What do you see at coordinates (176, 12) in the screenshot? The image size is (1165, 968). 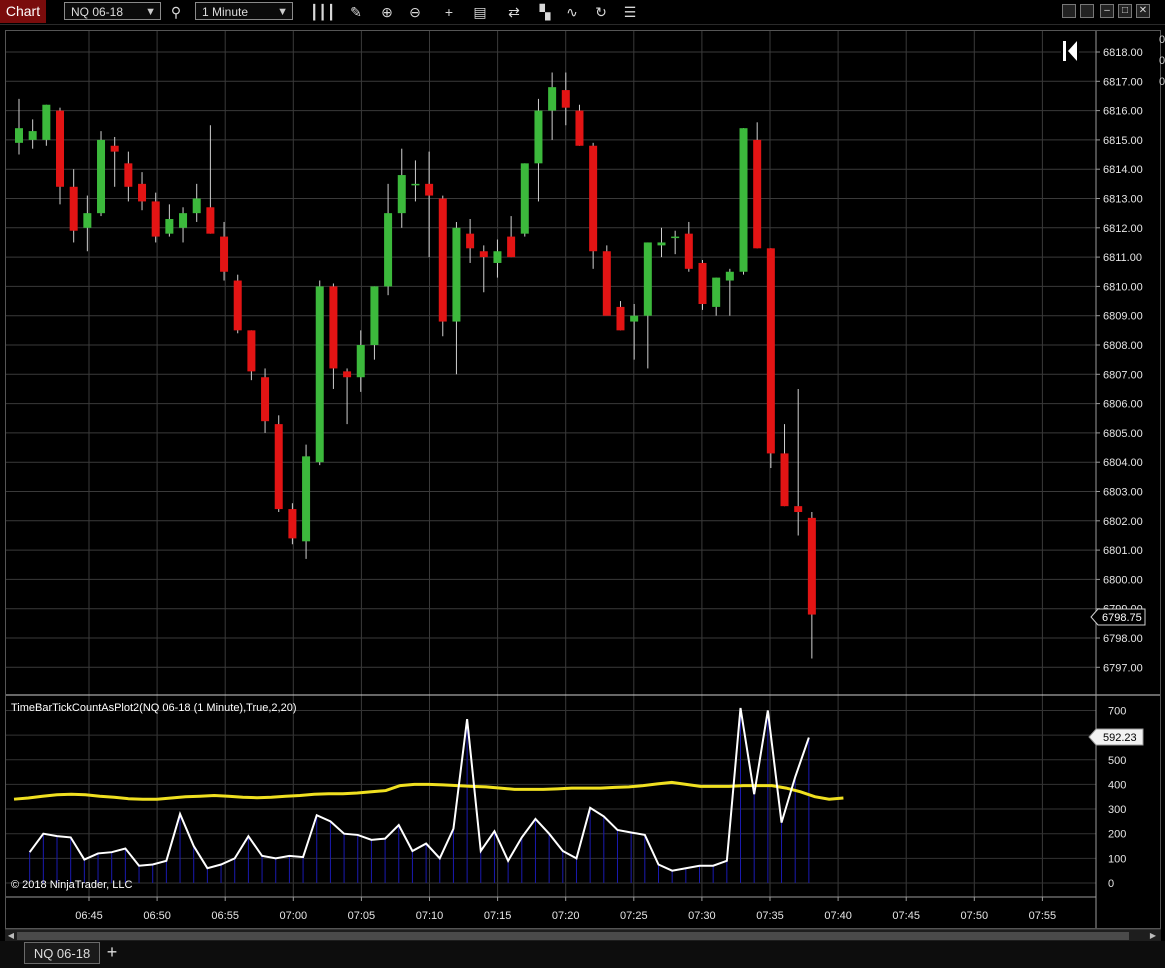 I see `search-icon: ⚲` at bounding box center [176, 12].